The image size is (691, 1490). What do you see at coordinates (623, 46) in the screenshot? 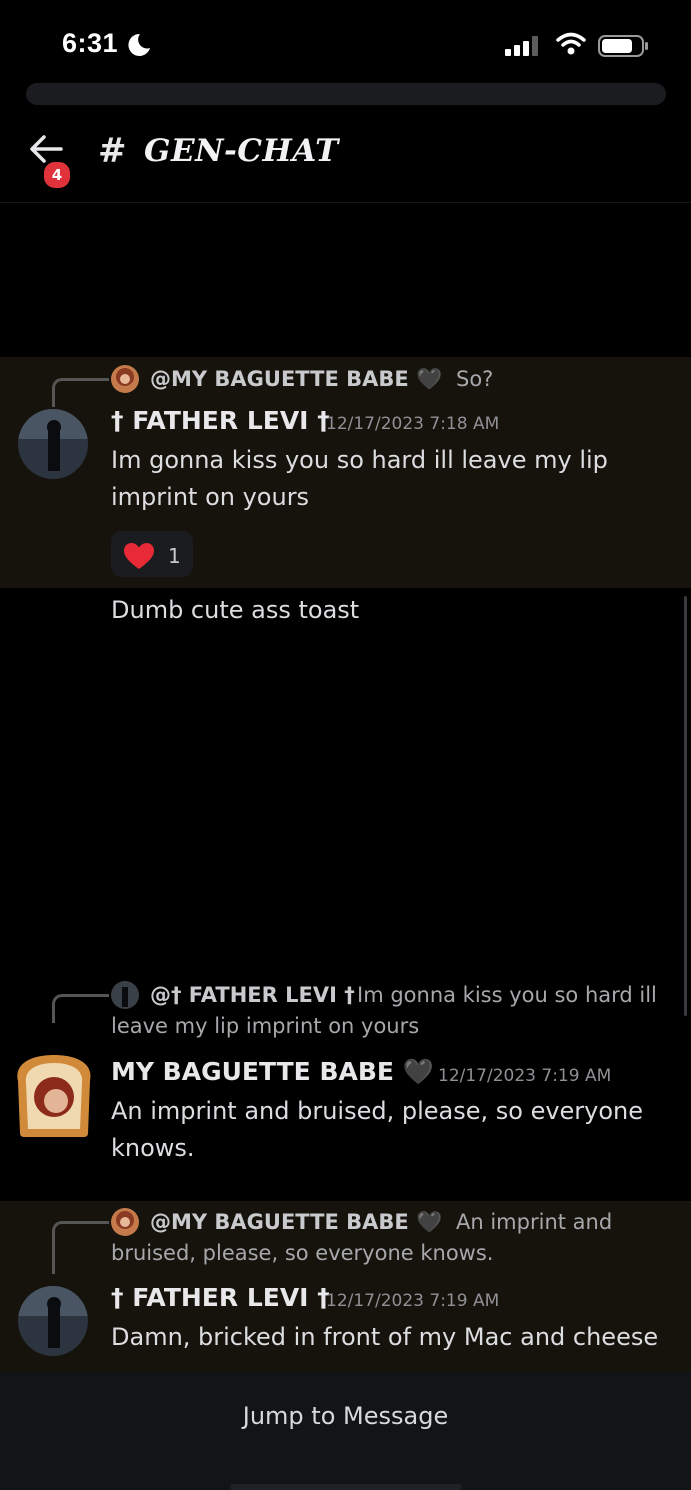
I see `battery-icon` at bounding box center [623, 46].